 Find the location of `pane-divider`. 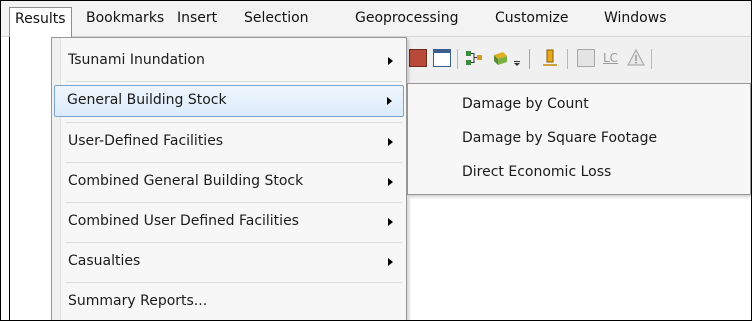

pane-divider is located at coordinates (9, 178).